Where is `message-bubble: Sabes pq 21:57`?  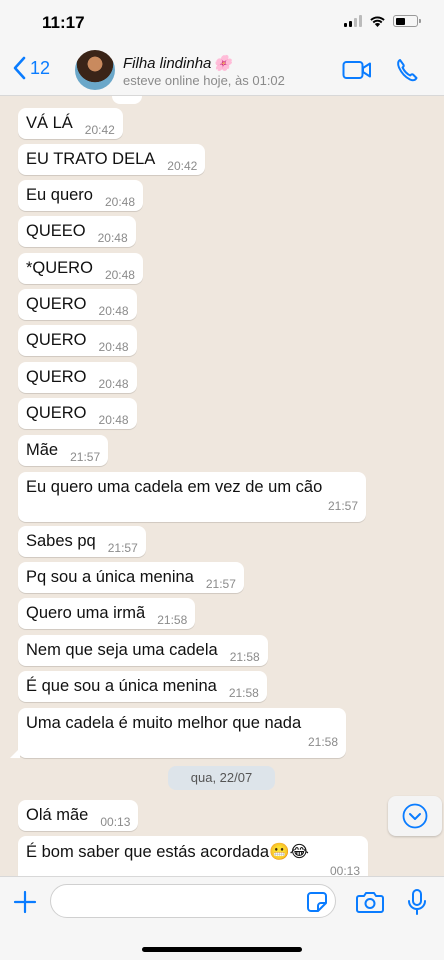
message-bubble: Sabes pq 21:57 is located at coordinates (82, 541).